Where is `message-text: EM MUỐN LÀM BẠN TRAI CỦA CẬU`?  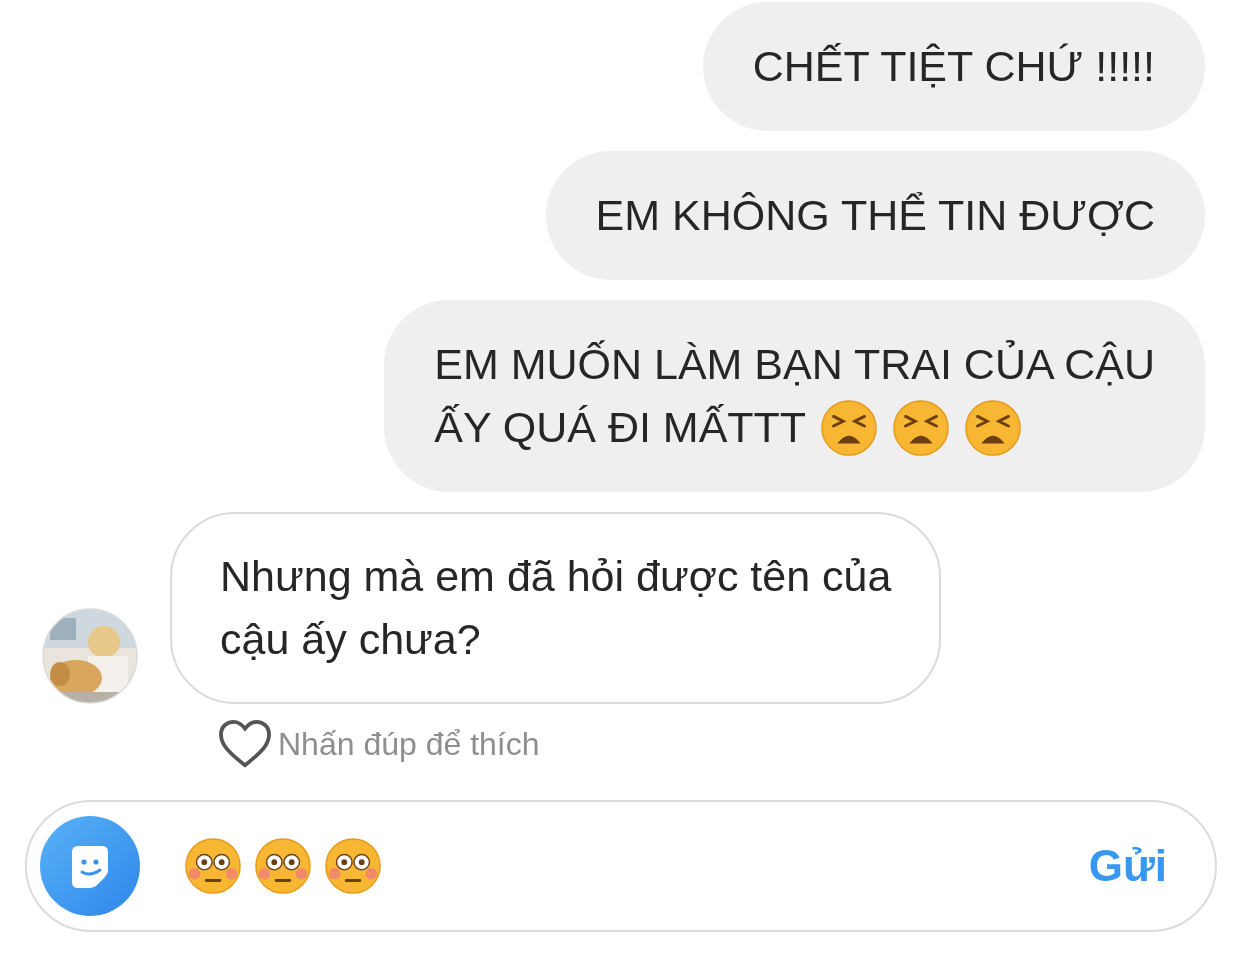 message-text: EM MUỐN LÀM BẠN TRAI CỦA CẬU is located at coordinates (794, 364).